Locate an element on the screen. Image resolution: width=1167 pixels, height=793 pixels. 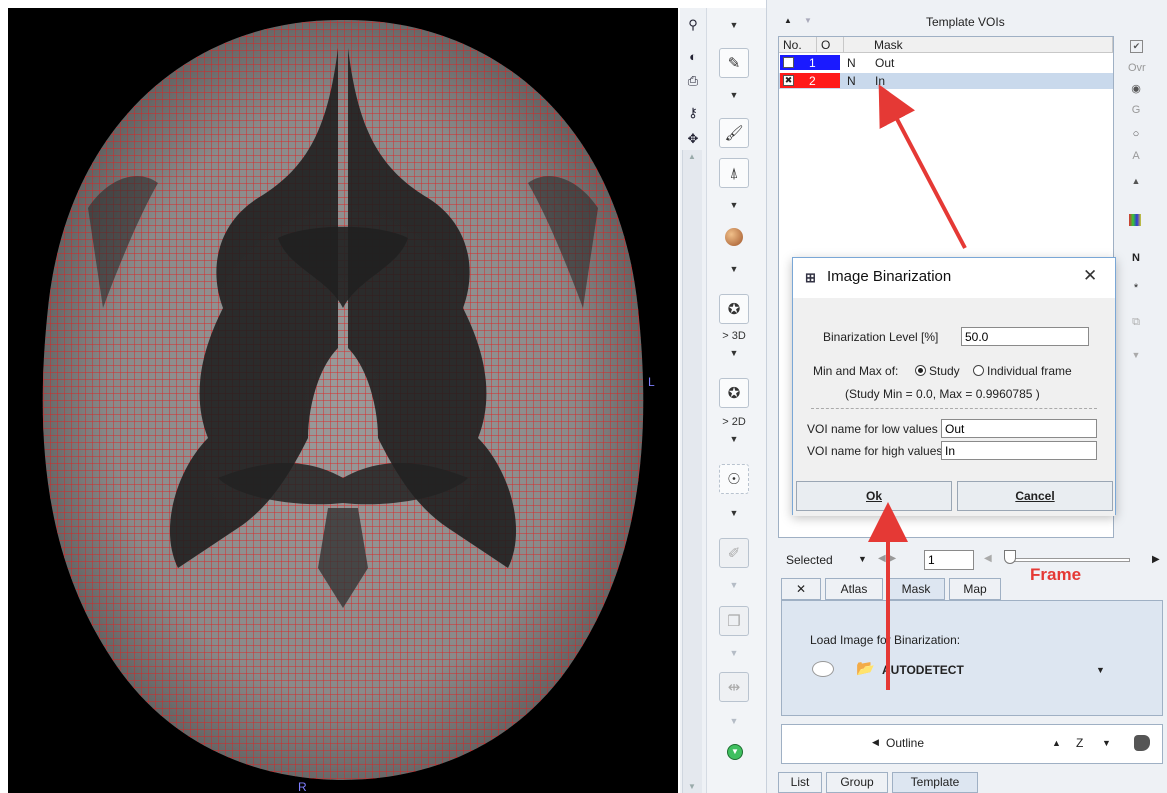
column-header-mask: Mask is located at coordinates (978, 45).